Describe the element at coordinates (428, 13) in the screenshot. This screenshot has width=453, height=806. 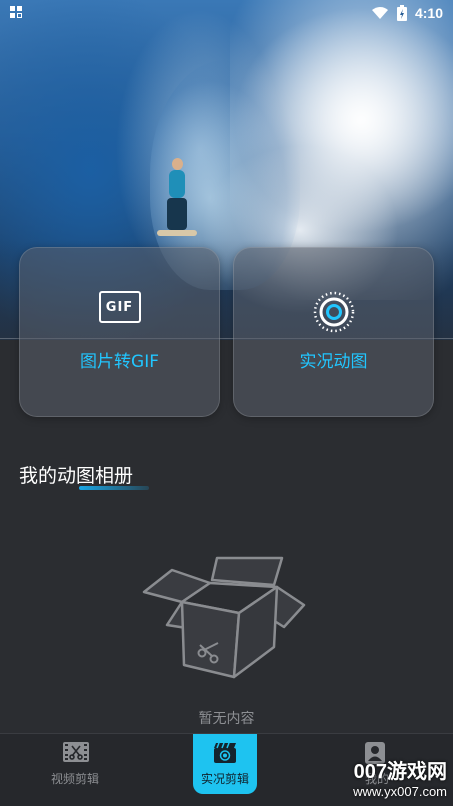
I see `status-time: 4:10` at that location.